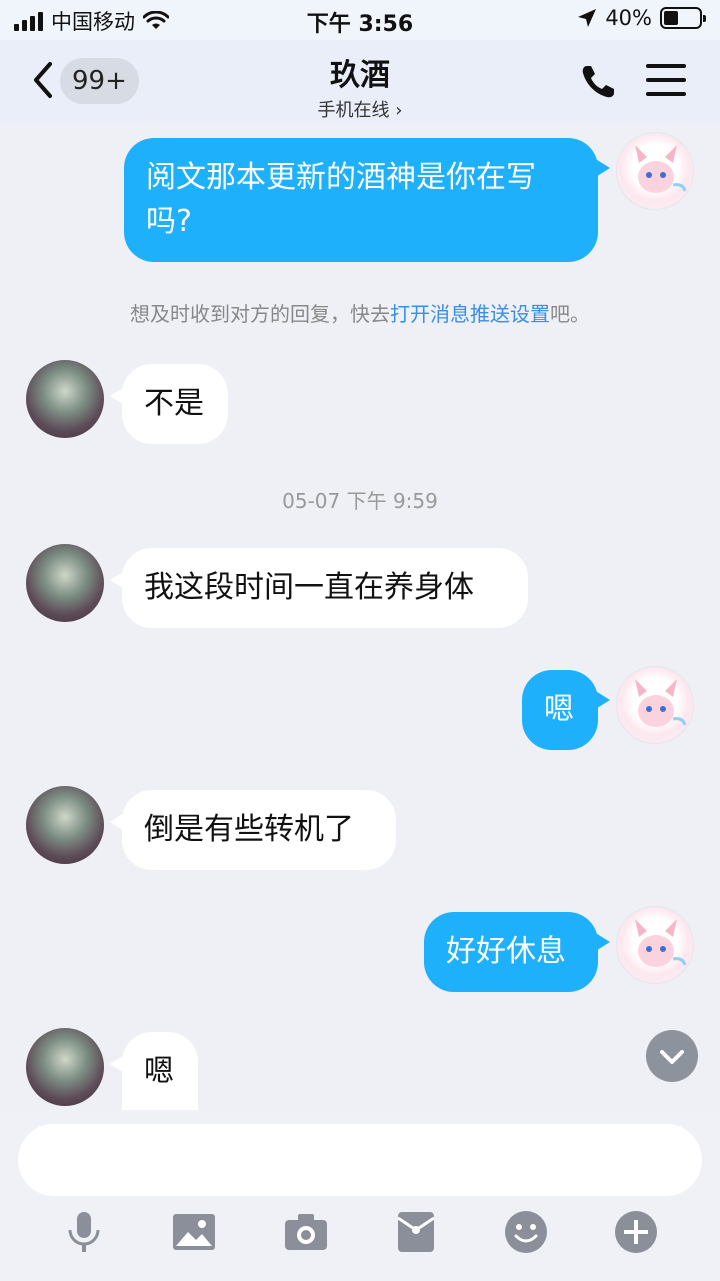 The width and height of the screenshot is (720, 1281). I want to click on chat-header: 99+ 玖酒 手机在线 ›, so click(360, 82).